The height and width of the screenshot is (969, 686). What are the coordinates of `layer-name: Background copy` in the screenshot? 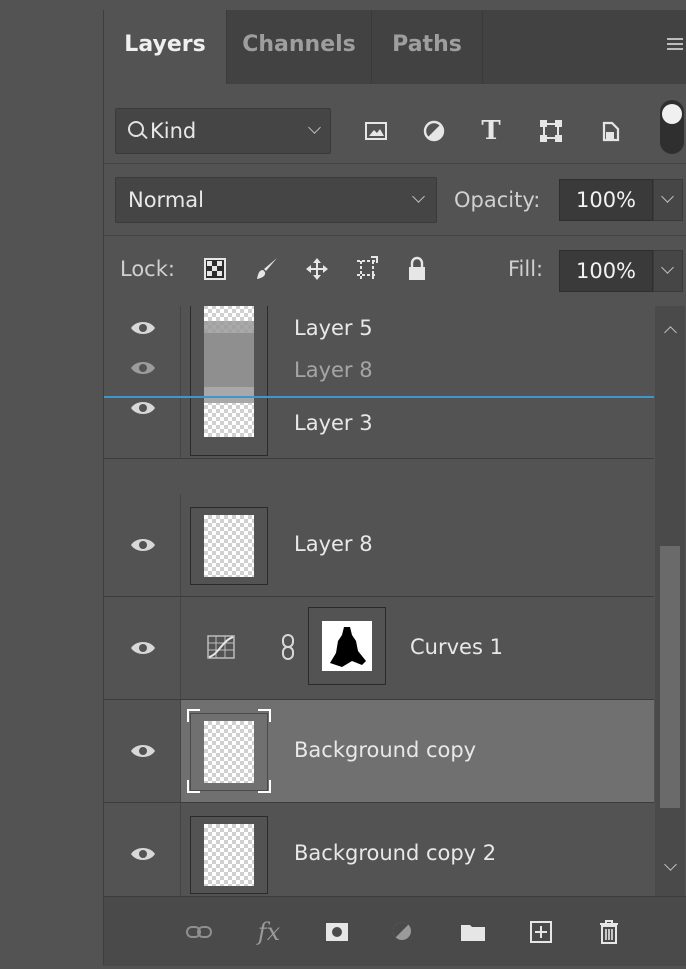 It's located at (385, 750).